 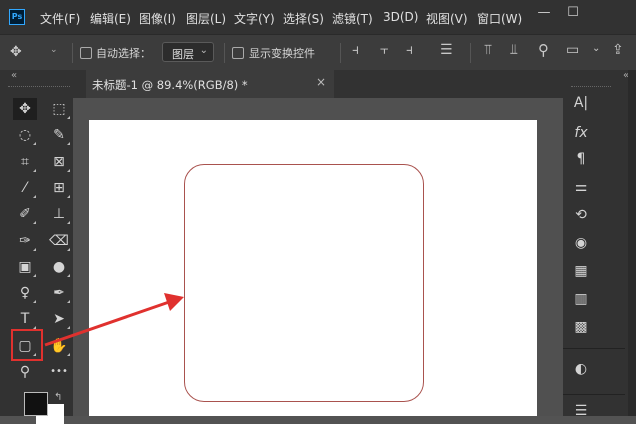 I want to click on styles-panel-icon: fx, so click(x=581, y=133).